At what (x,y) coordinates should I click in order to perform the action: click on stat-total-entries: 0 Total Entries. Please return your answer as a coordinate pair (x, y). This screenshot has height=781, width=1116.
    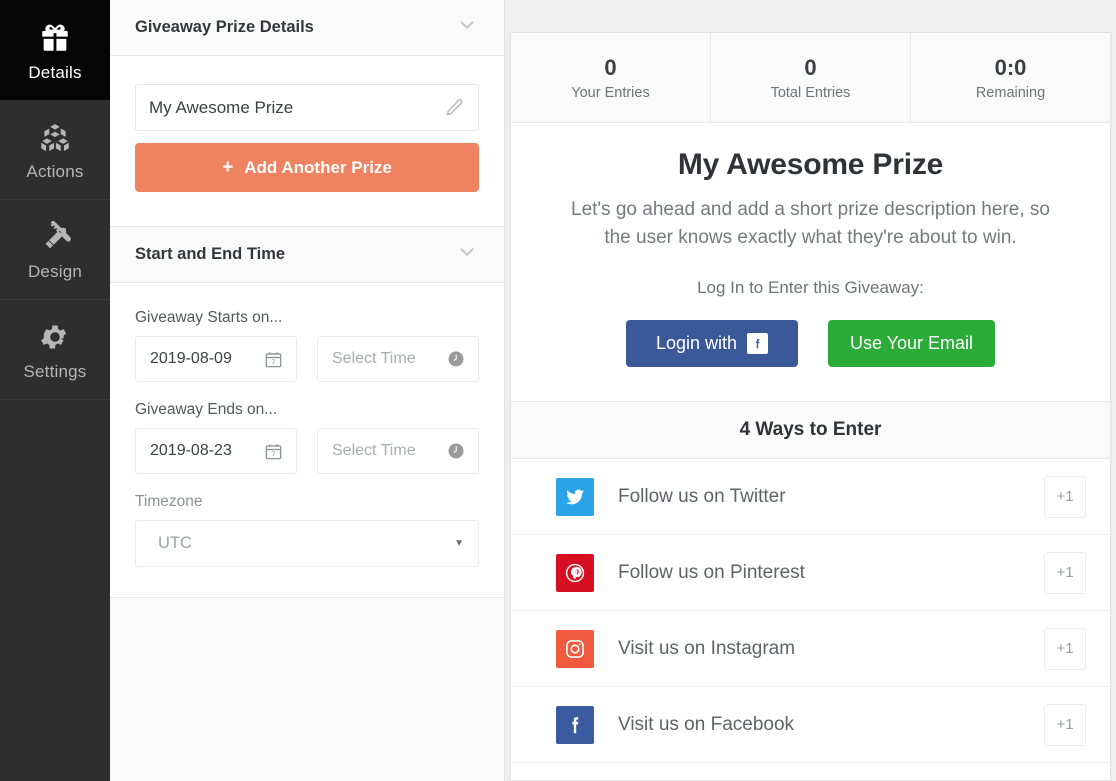
    Looking at the image, I should click on (810, 77).